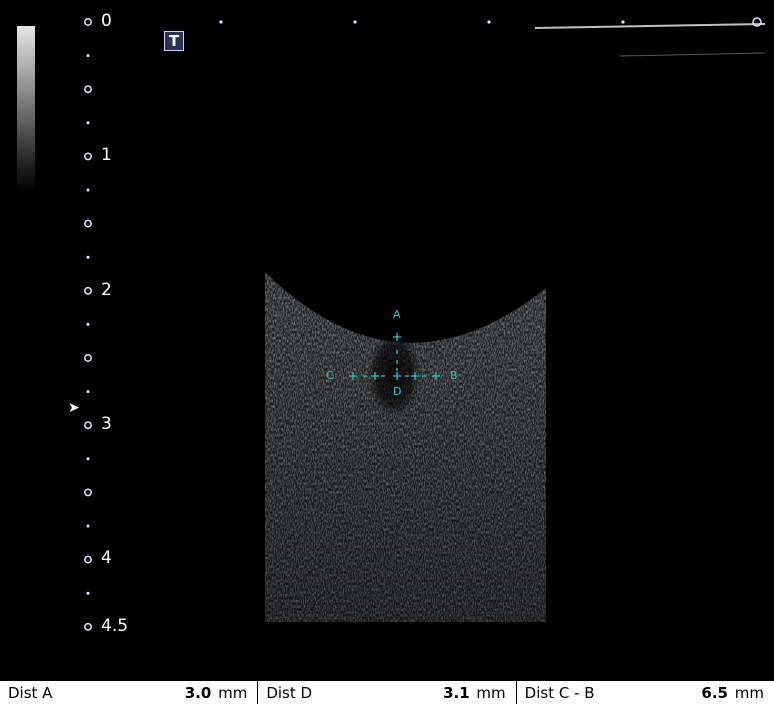  What do you see at coordinates (115, 626) in the screenshot?
I see `depth-label-4-5: 4.5` at bounding box center [115, 626].